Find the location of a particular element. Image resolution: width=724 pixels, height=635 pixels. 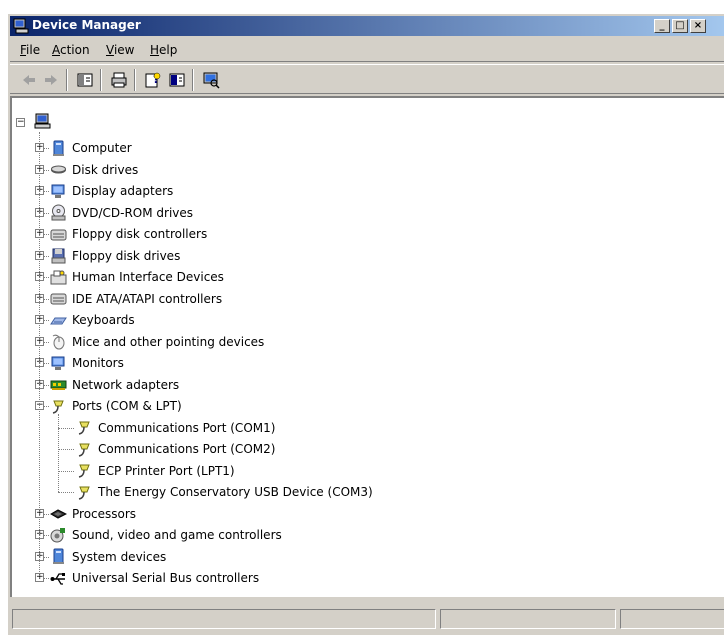

tree-category-item: Keyboards is located at coordinates (92, 320).